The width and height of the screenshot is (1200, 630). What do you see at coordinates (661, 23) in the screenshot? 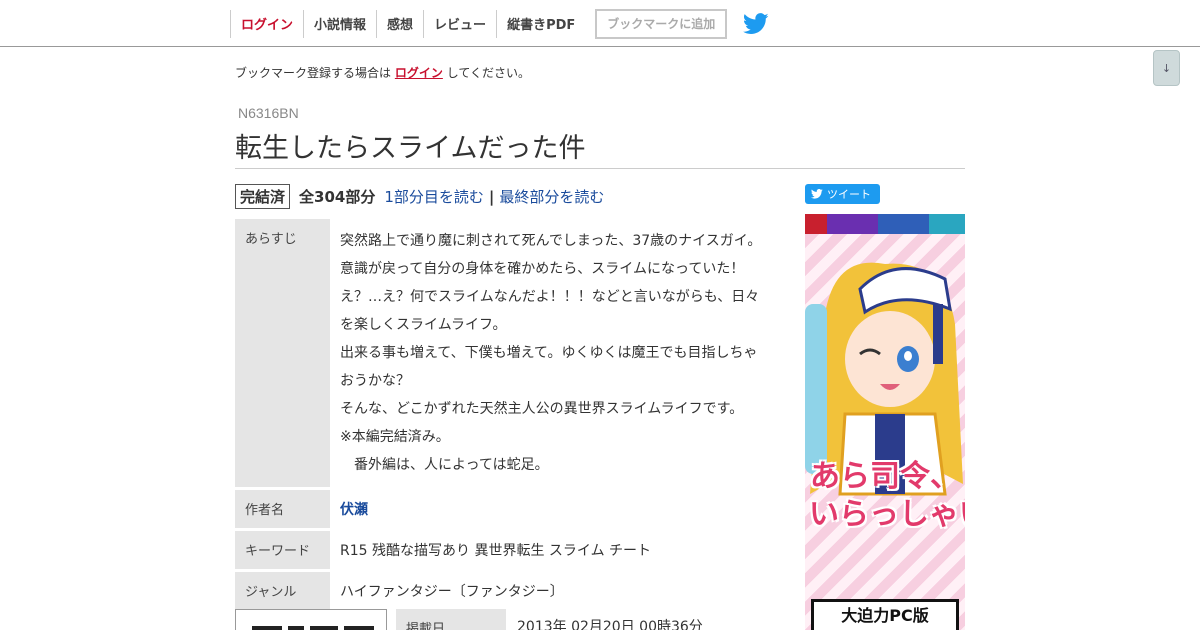
I see `add-bookmark-button: ブックマークに追加` at bounding box center [661, 23].